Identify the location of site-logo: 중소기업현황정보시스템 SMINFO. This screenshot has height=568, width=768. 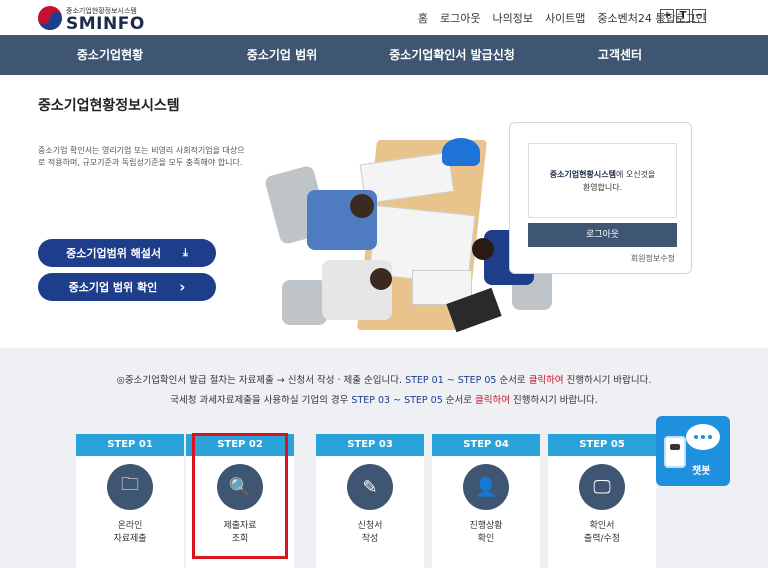
(108, 19).